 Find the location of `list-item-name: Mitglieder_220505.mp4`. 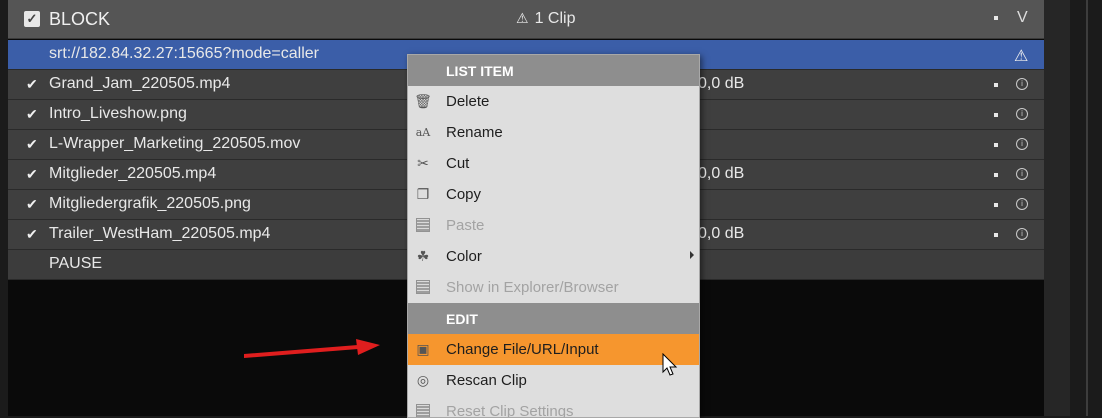

list-item-name: Mitglieder_220505.mp4 is located at coordinates (133, 173).